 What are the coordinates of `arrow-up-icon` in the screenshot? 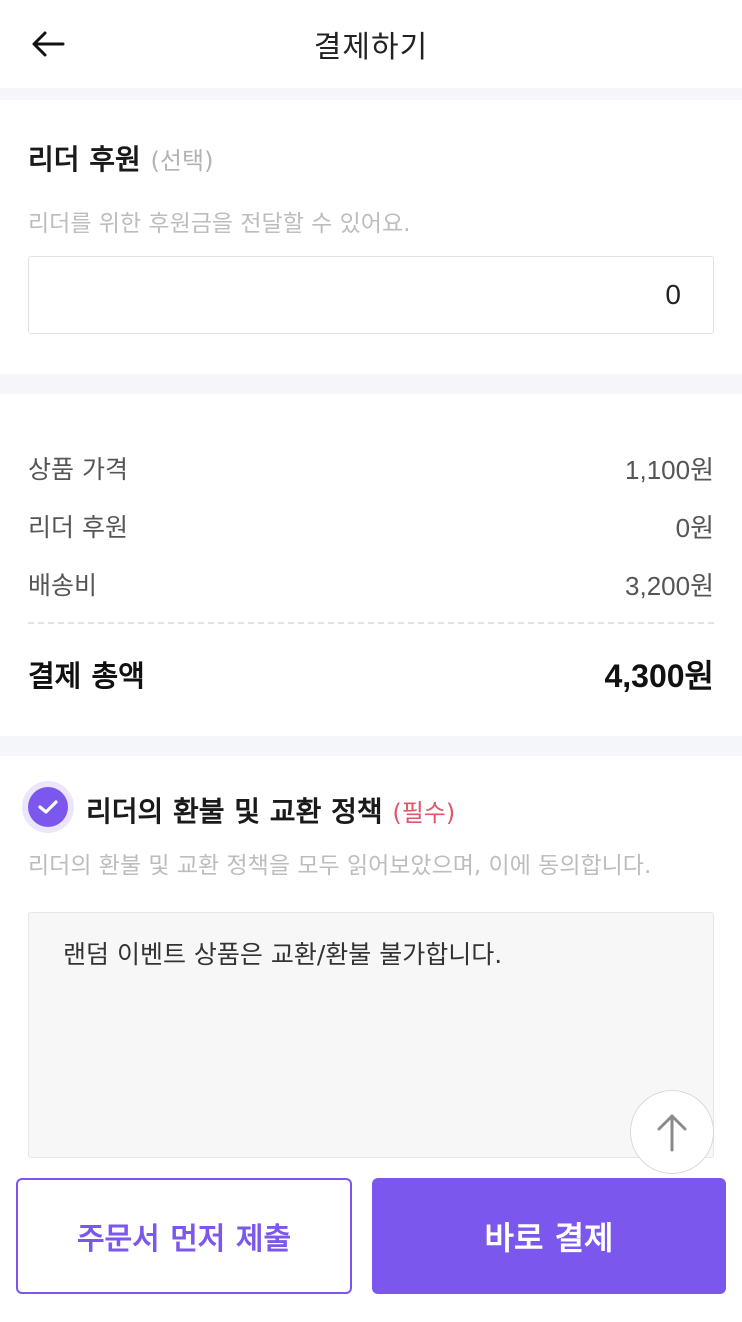 It's located at (672, 1133).